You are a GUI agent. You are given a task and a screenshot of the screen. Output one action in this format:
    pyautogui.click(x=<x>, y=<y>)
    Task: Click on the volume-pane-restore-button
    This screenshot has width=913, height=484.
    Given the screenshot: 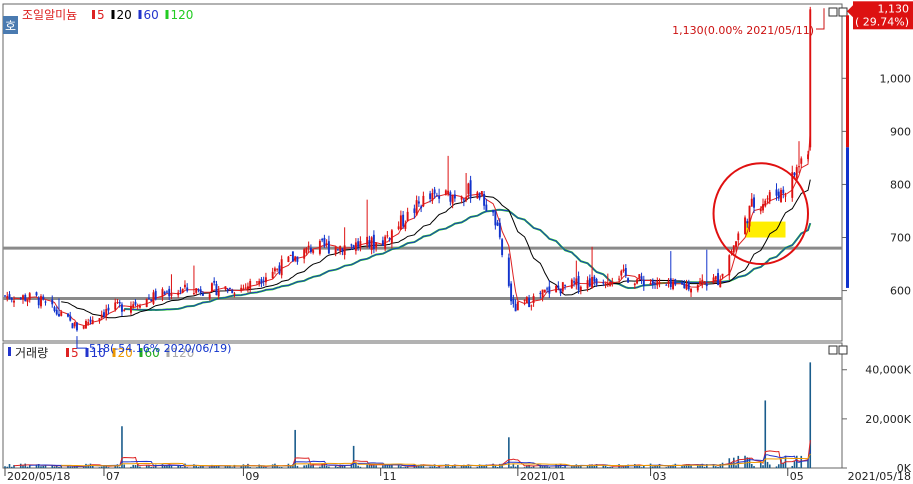 What is the action you would take?
    pyautogui.click(x=833, y=350)
    